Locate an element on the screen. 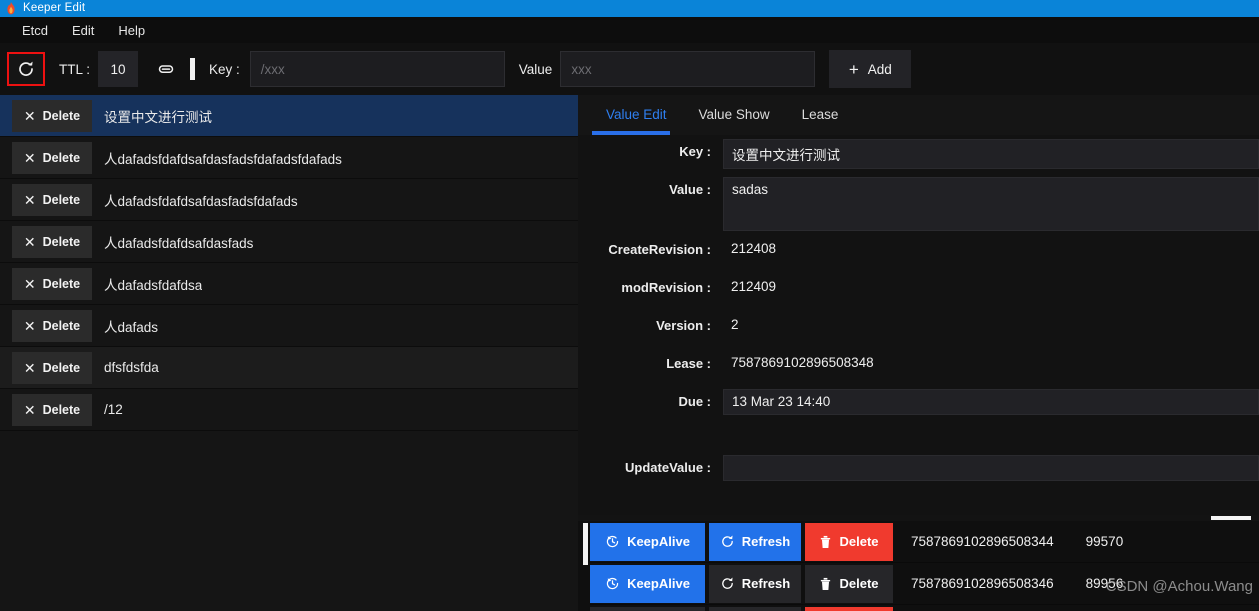  key-list-row-label: 人dafadsfdafdsafdasfads is located at coordinates (179, 243).